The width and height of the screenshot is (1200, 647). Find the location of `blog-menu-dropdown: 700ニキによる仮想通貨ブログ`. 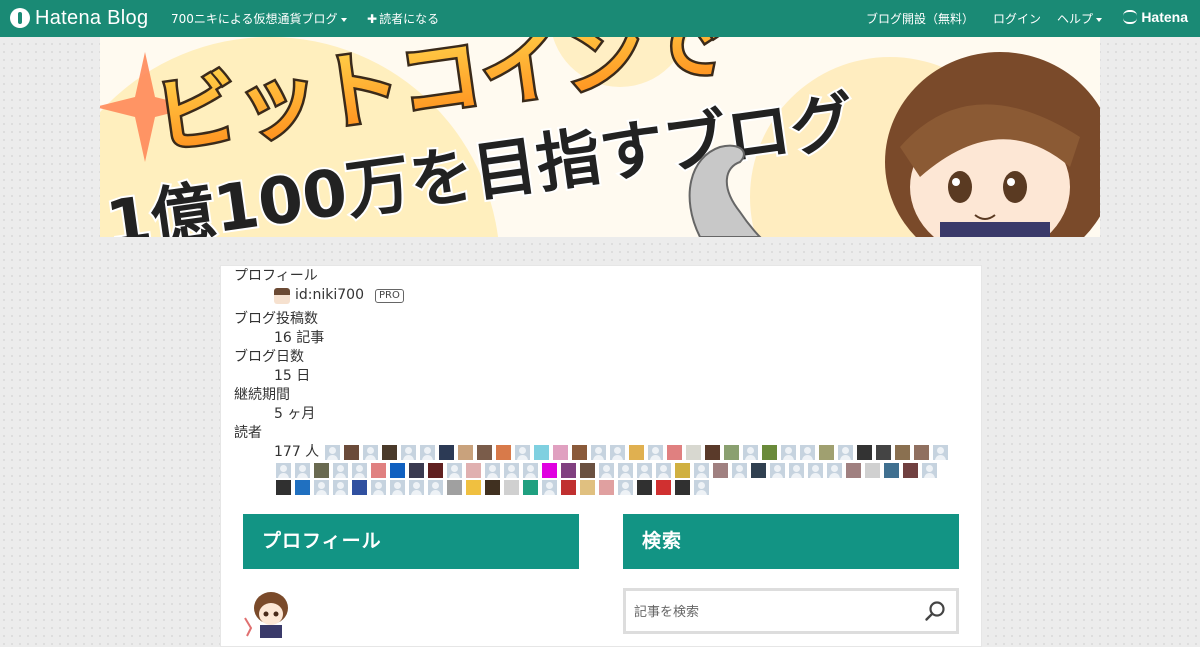

blog-menu-dropdown: 700ニキによる仮想通貨ブログ is located at coordinates (259, 18).